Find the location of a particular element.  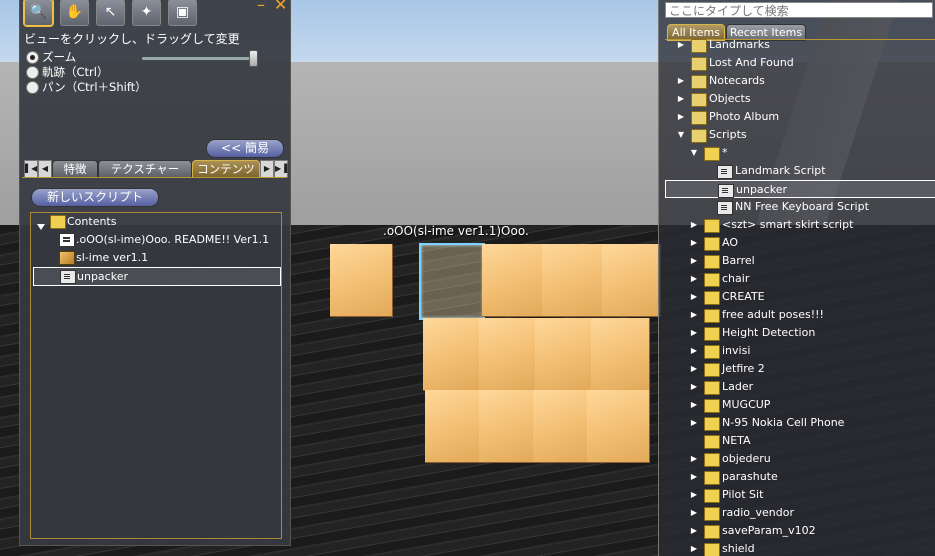

selected-box-prim is located at coordinates (452, 281).